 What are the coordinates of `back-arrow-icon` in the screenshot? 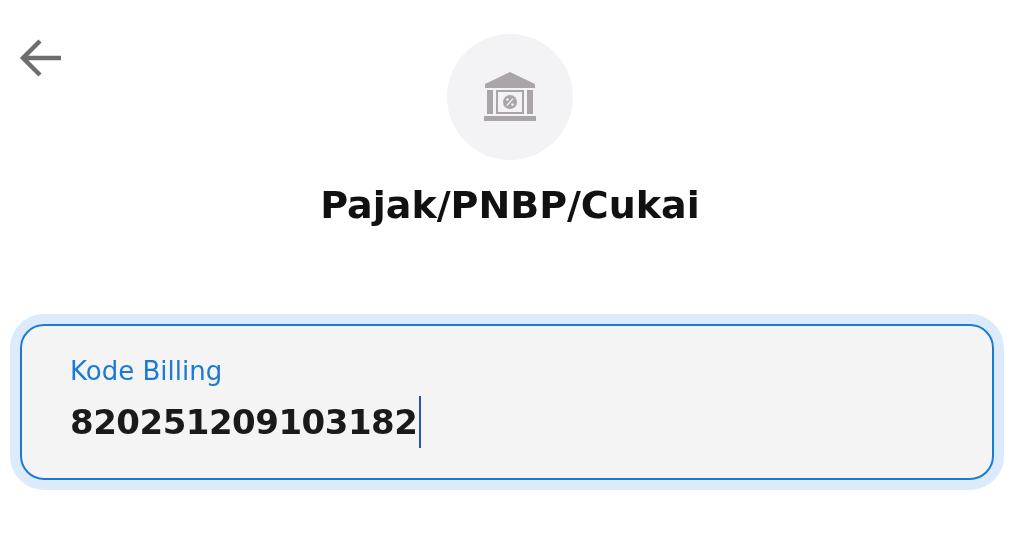 It's located at (41, 58).